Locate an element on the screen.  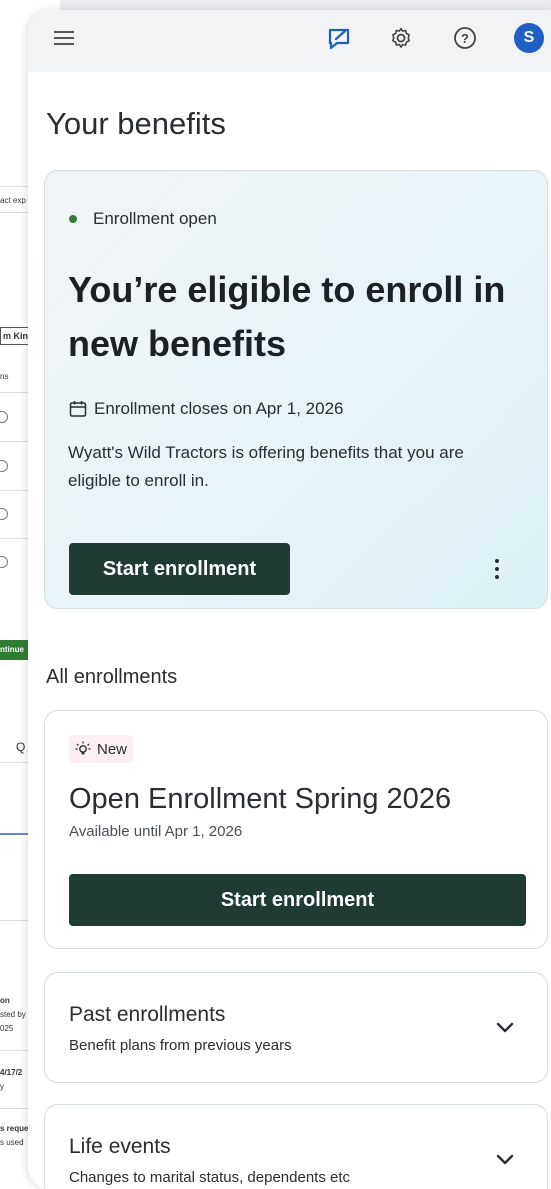
more-options-icon is located at coordinates (497, 569).